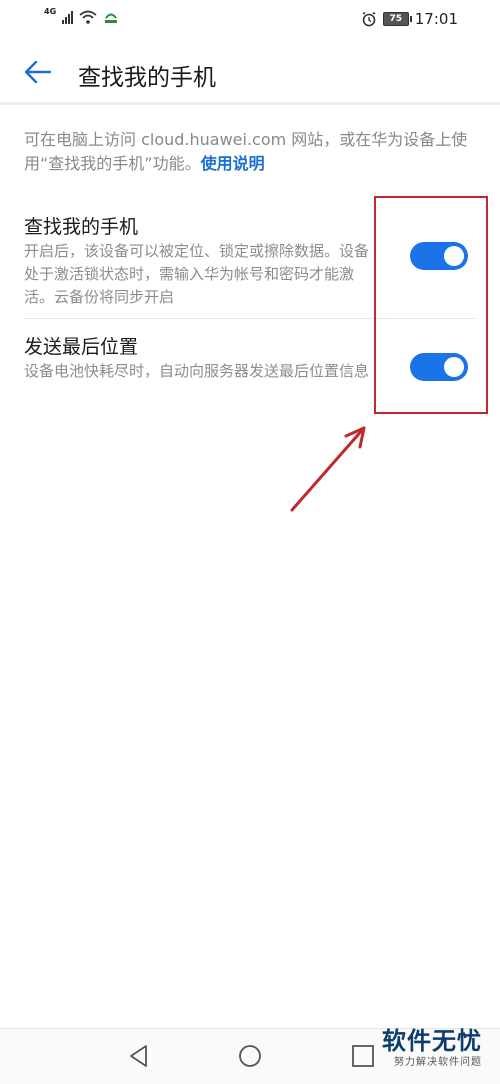 This screenshot has height=1084, width=500. I want to click on setting-title: 查找我的手机, so click(81, 227).